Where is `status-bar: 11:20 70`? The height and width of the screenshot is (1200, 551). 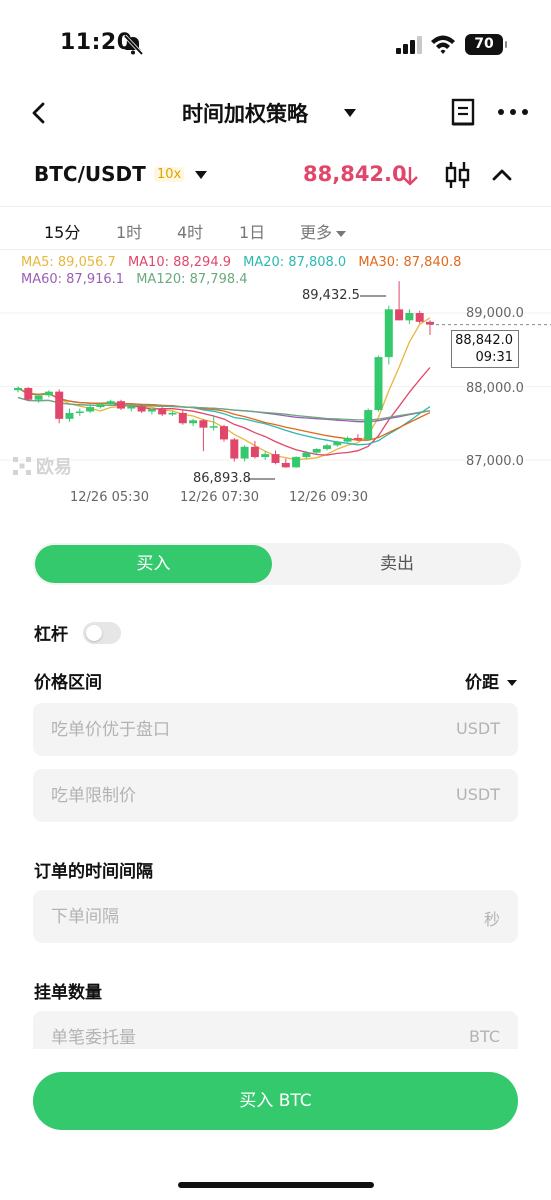
status-bar: 11:20 70 is located at coordinates (275, 44).